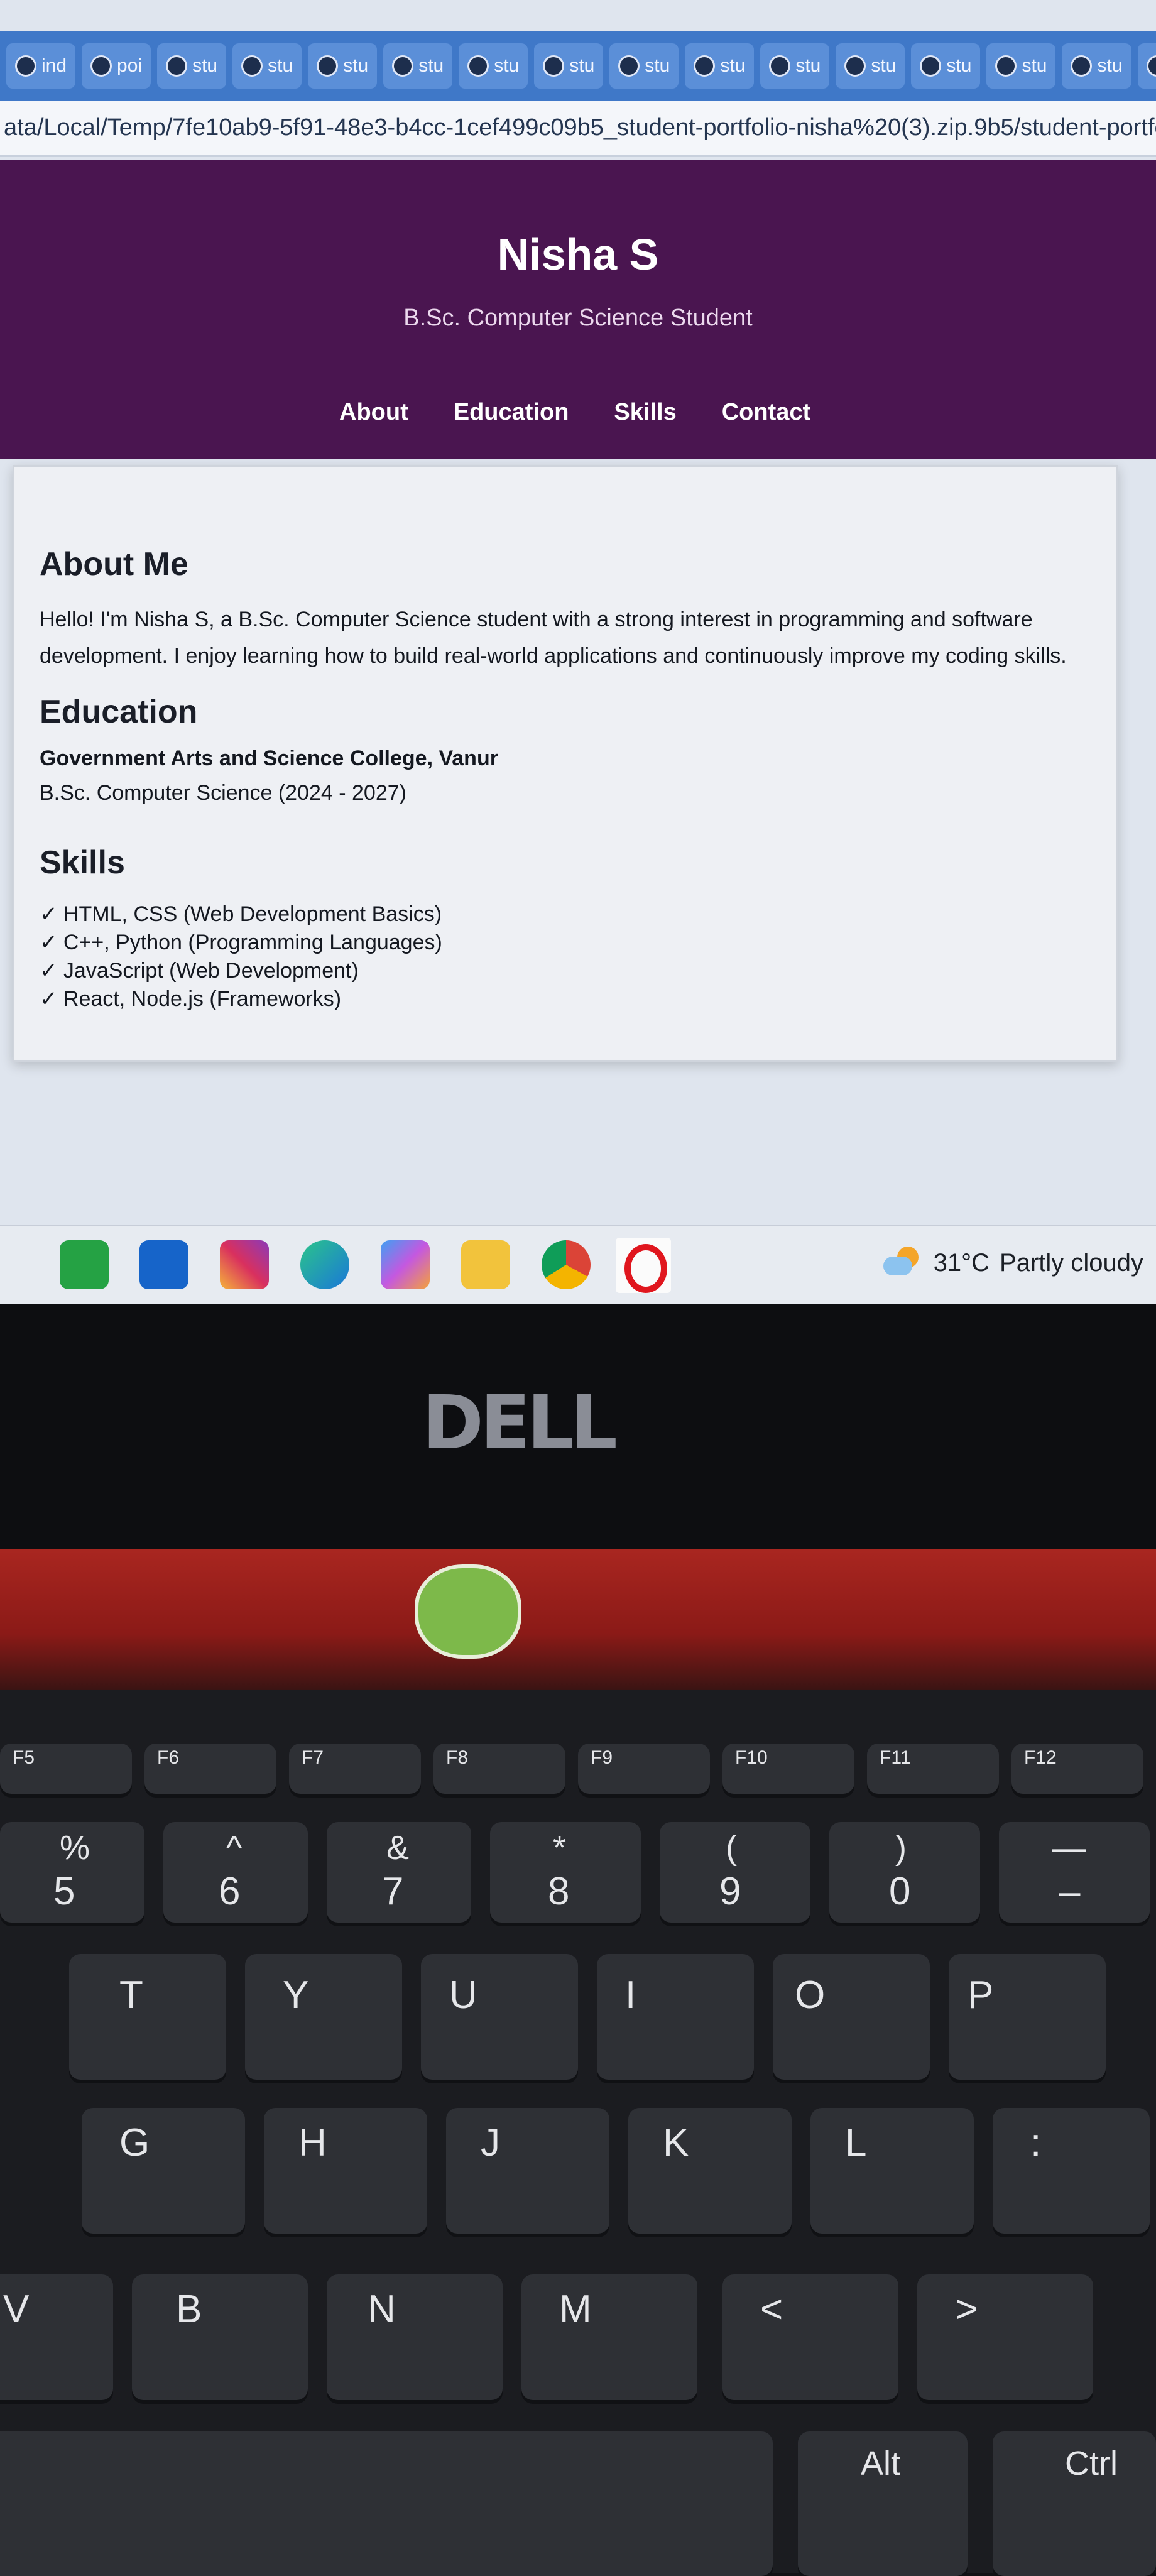  What do you see at coordinates (468, 1611) in the screenshot?
I see `cartoon-sticker` at bounding box center [468, 1611].